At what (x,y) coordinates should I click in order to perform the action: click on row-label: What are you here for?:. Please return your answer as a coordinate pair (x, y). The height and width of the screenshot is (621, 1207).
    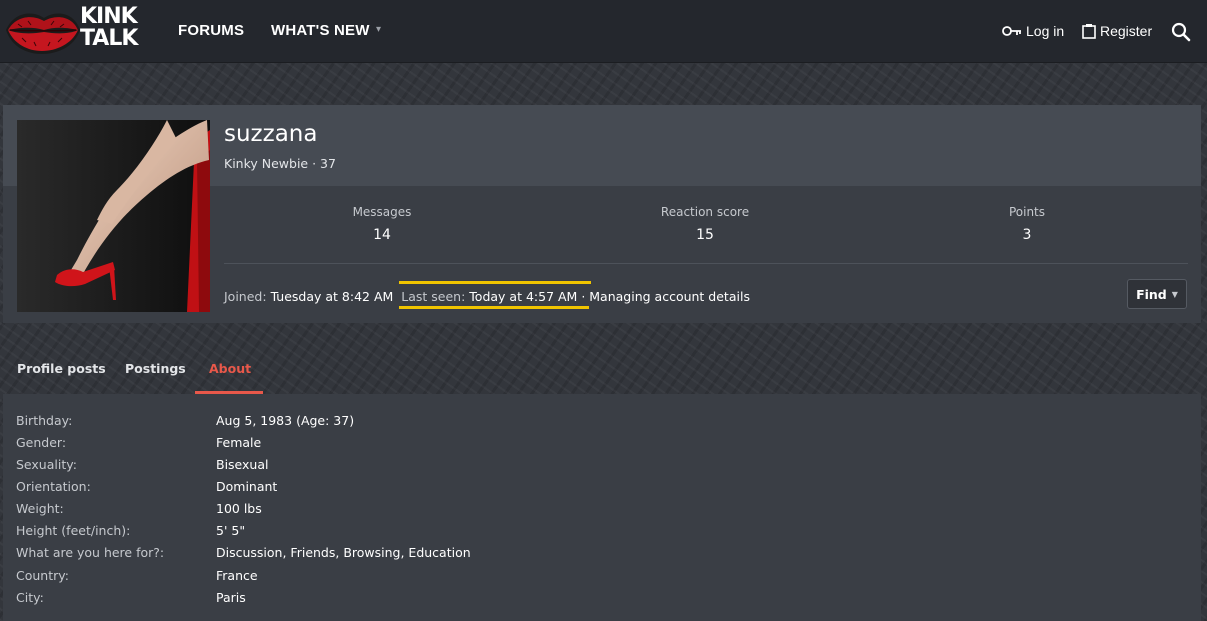
    Looking at the image, I should click on (90, 552).